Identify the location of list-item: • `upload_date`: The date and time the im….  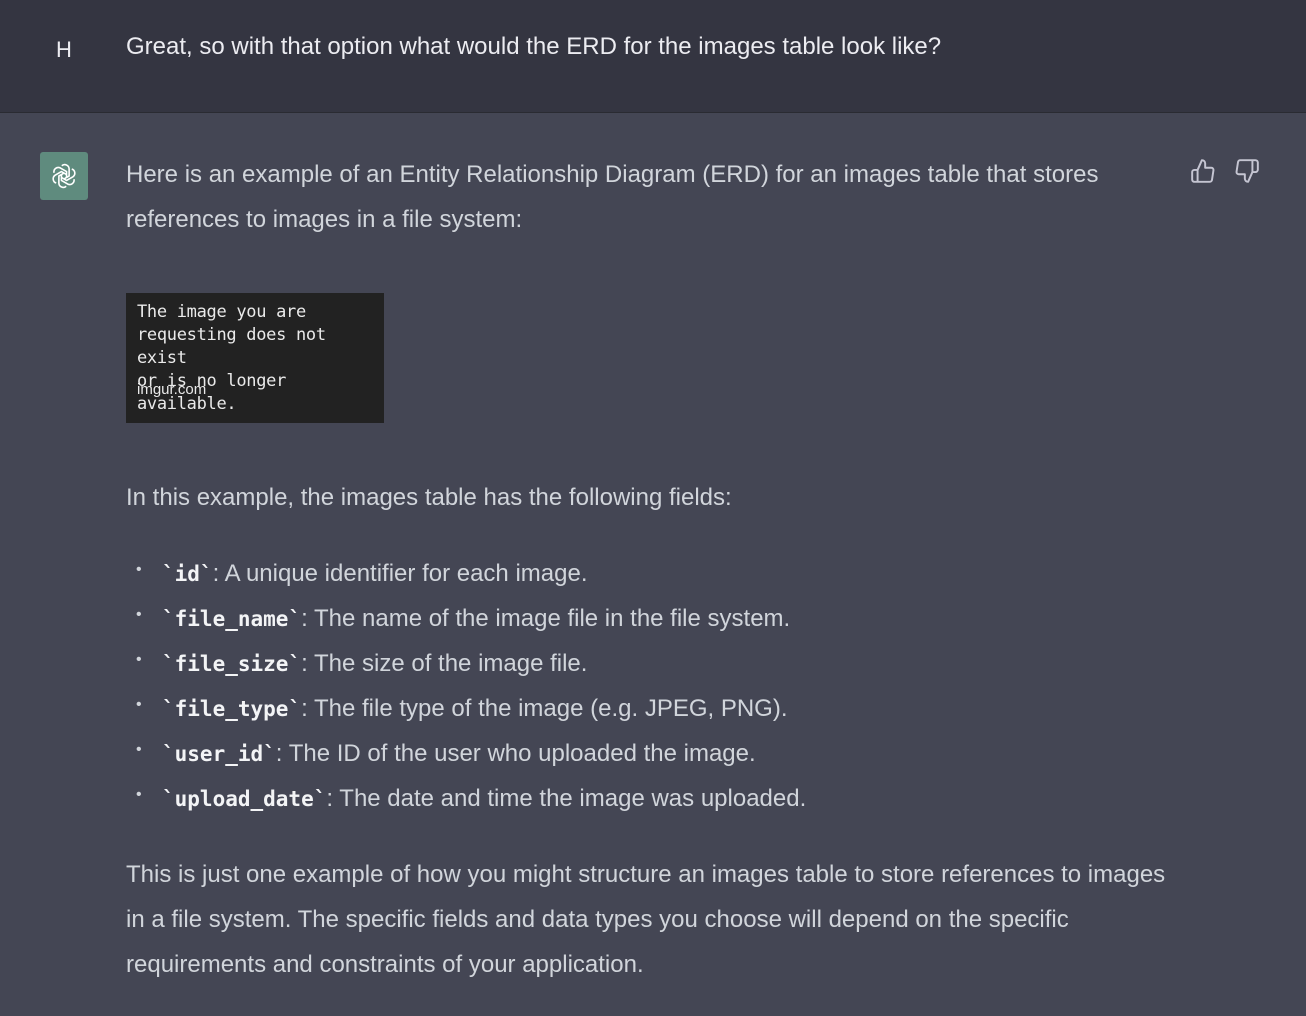
(471, 798).